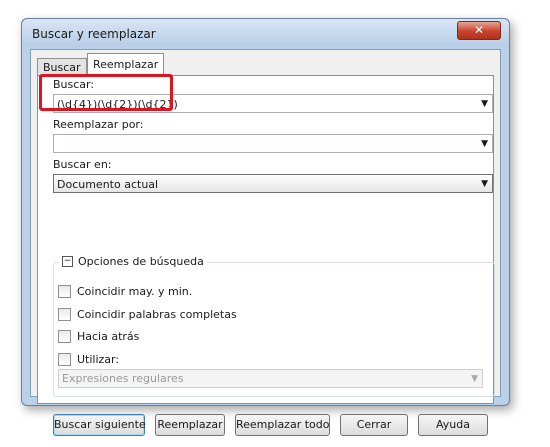 This screenshot has height=447, width=550. I want to click on close-icon: ✕, so click(479, 30).